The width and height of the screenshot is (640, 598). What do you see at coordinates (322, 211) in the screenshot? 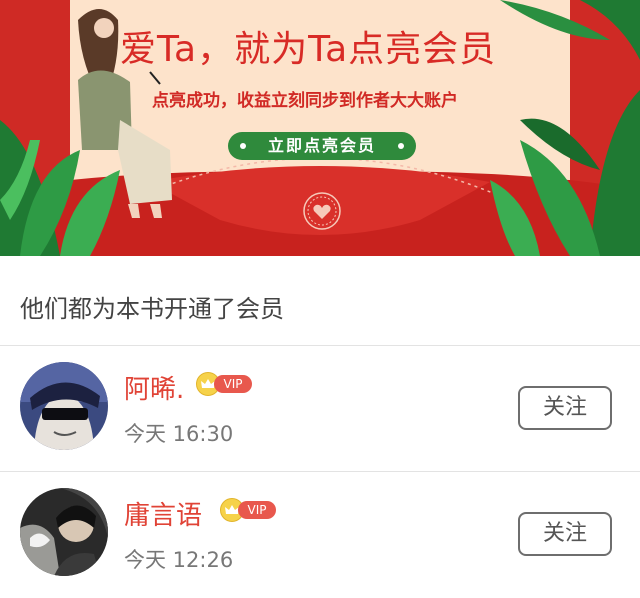
I see `heart-seal-icon` at bounding box center [322, 211].